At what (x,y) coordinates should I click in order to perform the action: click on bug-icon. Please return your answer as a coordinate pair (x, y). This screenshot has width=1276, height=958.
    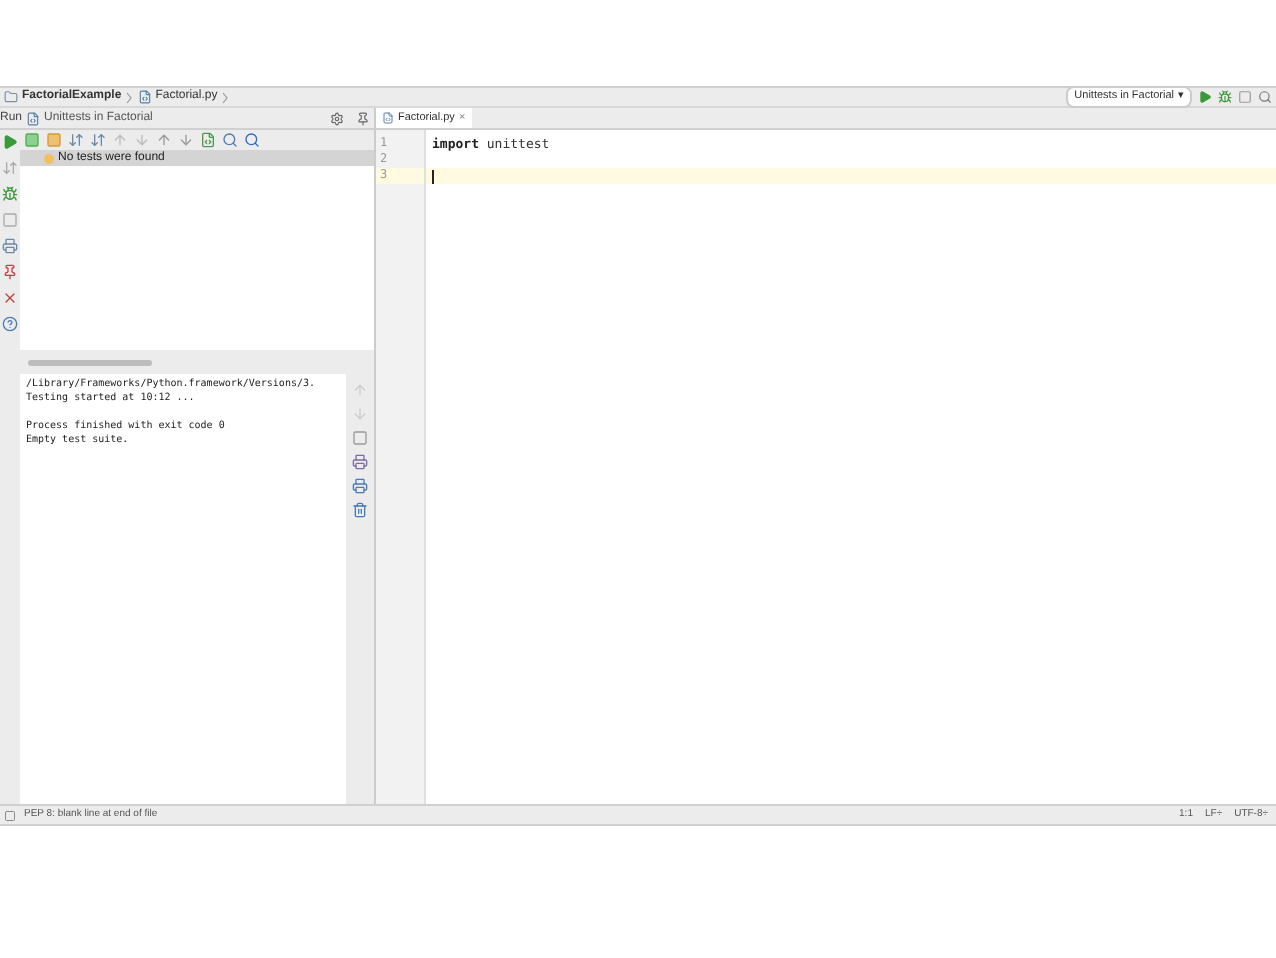
    Looking at the image, I should click on (10, 194).